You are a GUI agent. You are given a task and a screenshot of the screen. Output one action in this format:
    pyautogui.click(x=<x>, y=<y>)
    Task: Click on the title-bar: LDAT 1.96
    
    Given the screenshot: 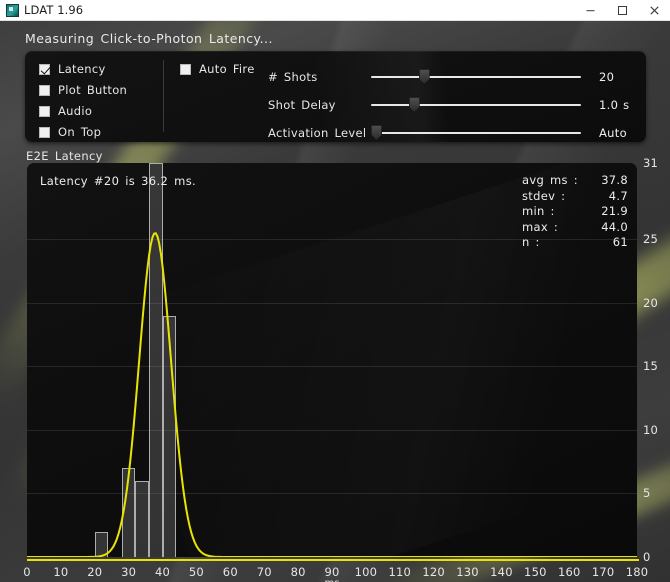 What is the action you would take?
    pyautogui.click(x=335, y=10)
    